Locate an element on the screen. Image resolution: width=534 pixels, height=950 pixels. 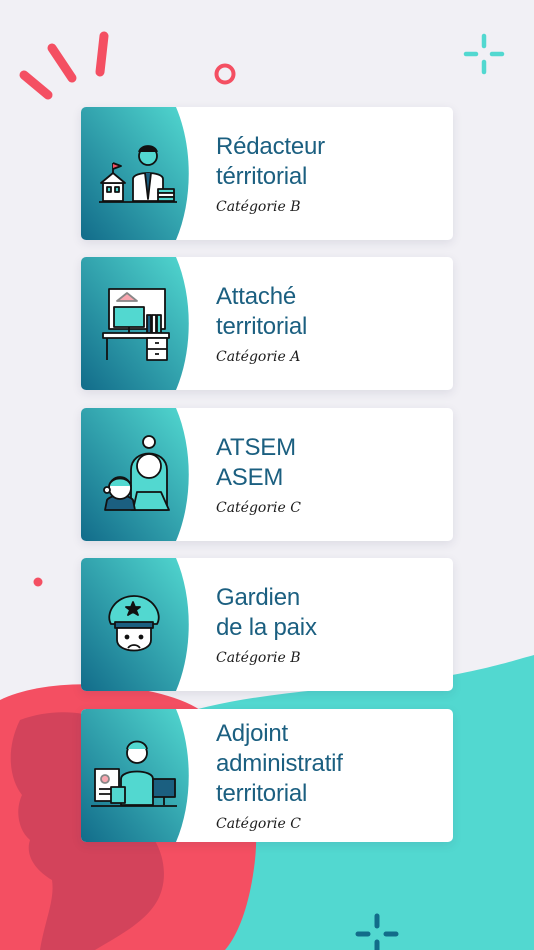
coral-ring is located at coordinates (225, 74).